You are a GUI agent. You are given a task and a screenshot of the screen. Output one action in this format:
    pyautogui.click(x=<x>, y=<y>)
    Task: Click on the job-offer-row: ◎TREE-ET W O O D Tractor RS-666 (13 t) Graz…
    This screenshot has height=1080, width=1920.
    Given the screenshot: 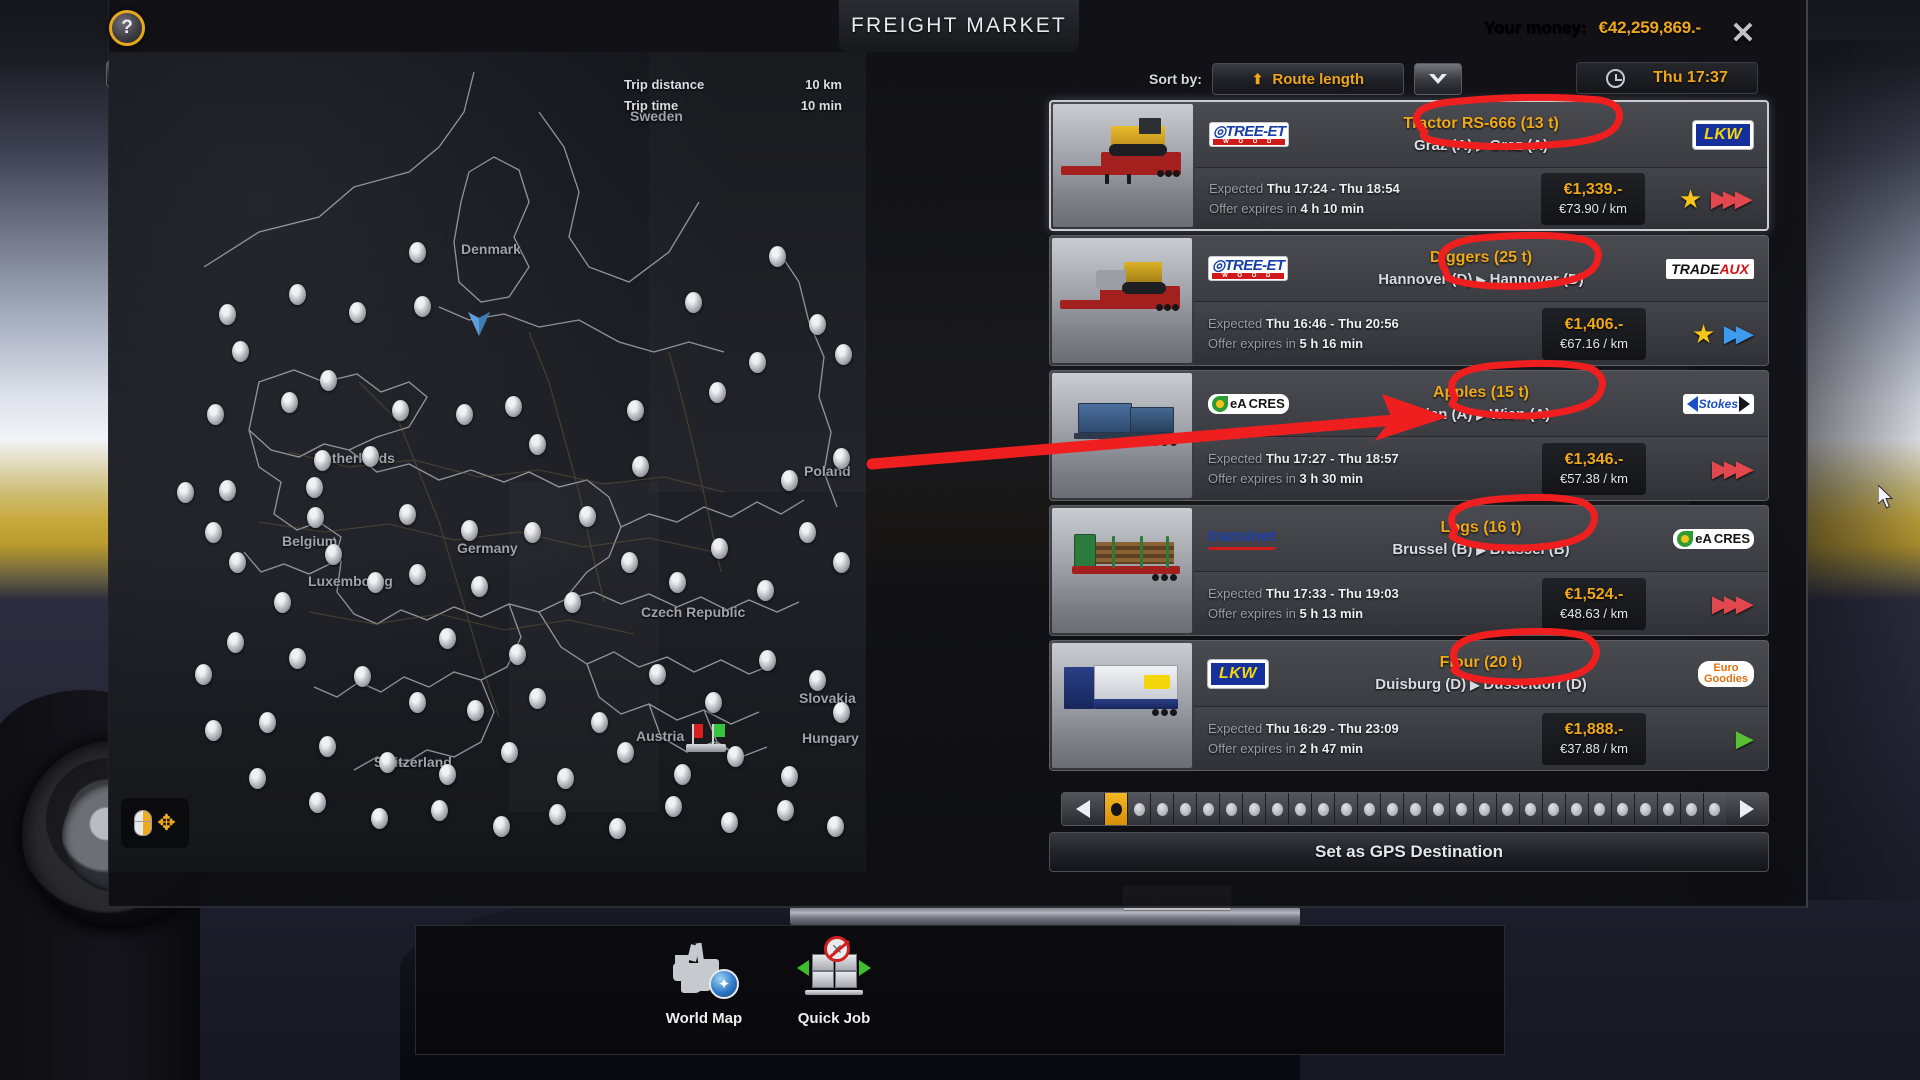 What is the action you would take?
    pyautogui.click(x=1409, y=165)
    